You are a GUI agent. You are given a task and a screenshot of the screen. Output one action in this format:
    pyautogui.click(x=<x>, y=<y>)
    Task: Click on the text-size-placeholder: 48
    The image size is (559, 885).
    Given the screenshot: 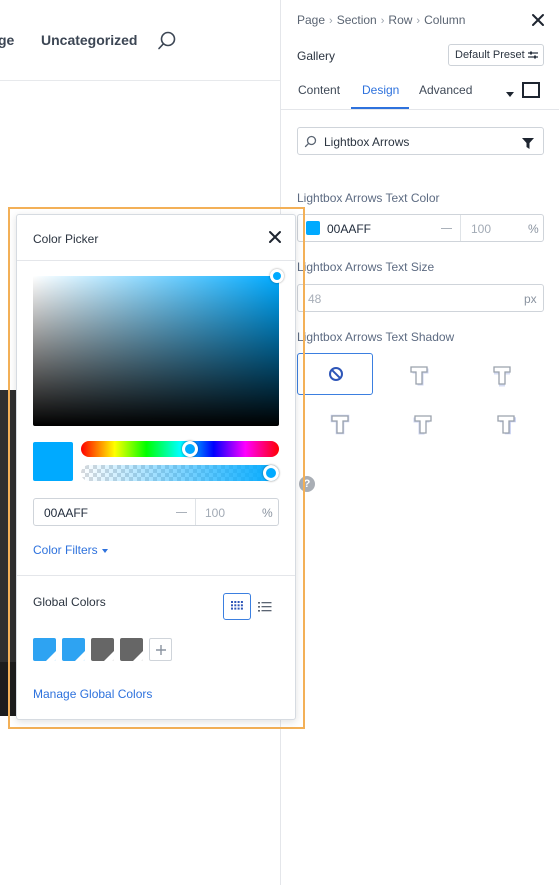 What is the action you would take?
    pyautogui.click(x=315, y=299)
    